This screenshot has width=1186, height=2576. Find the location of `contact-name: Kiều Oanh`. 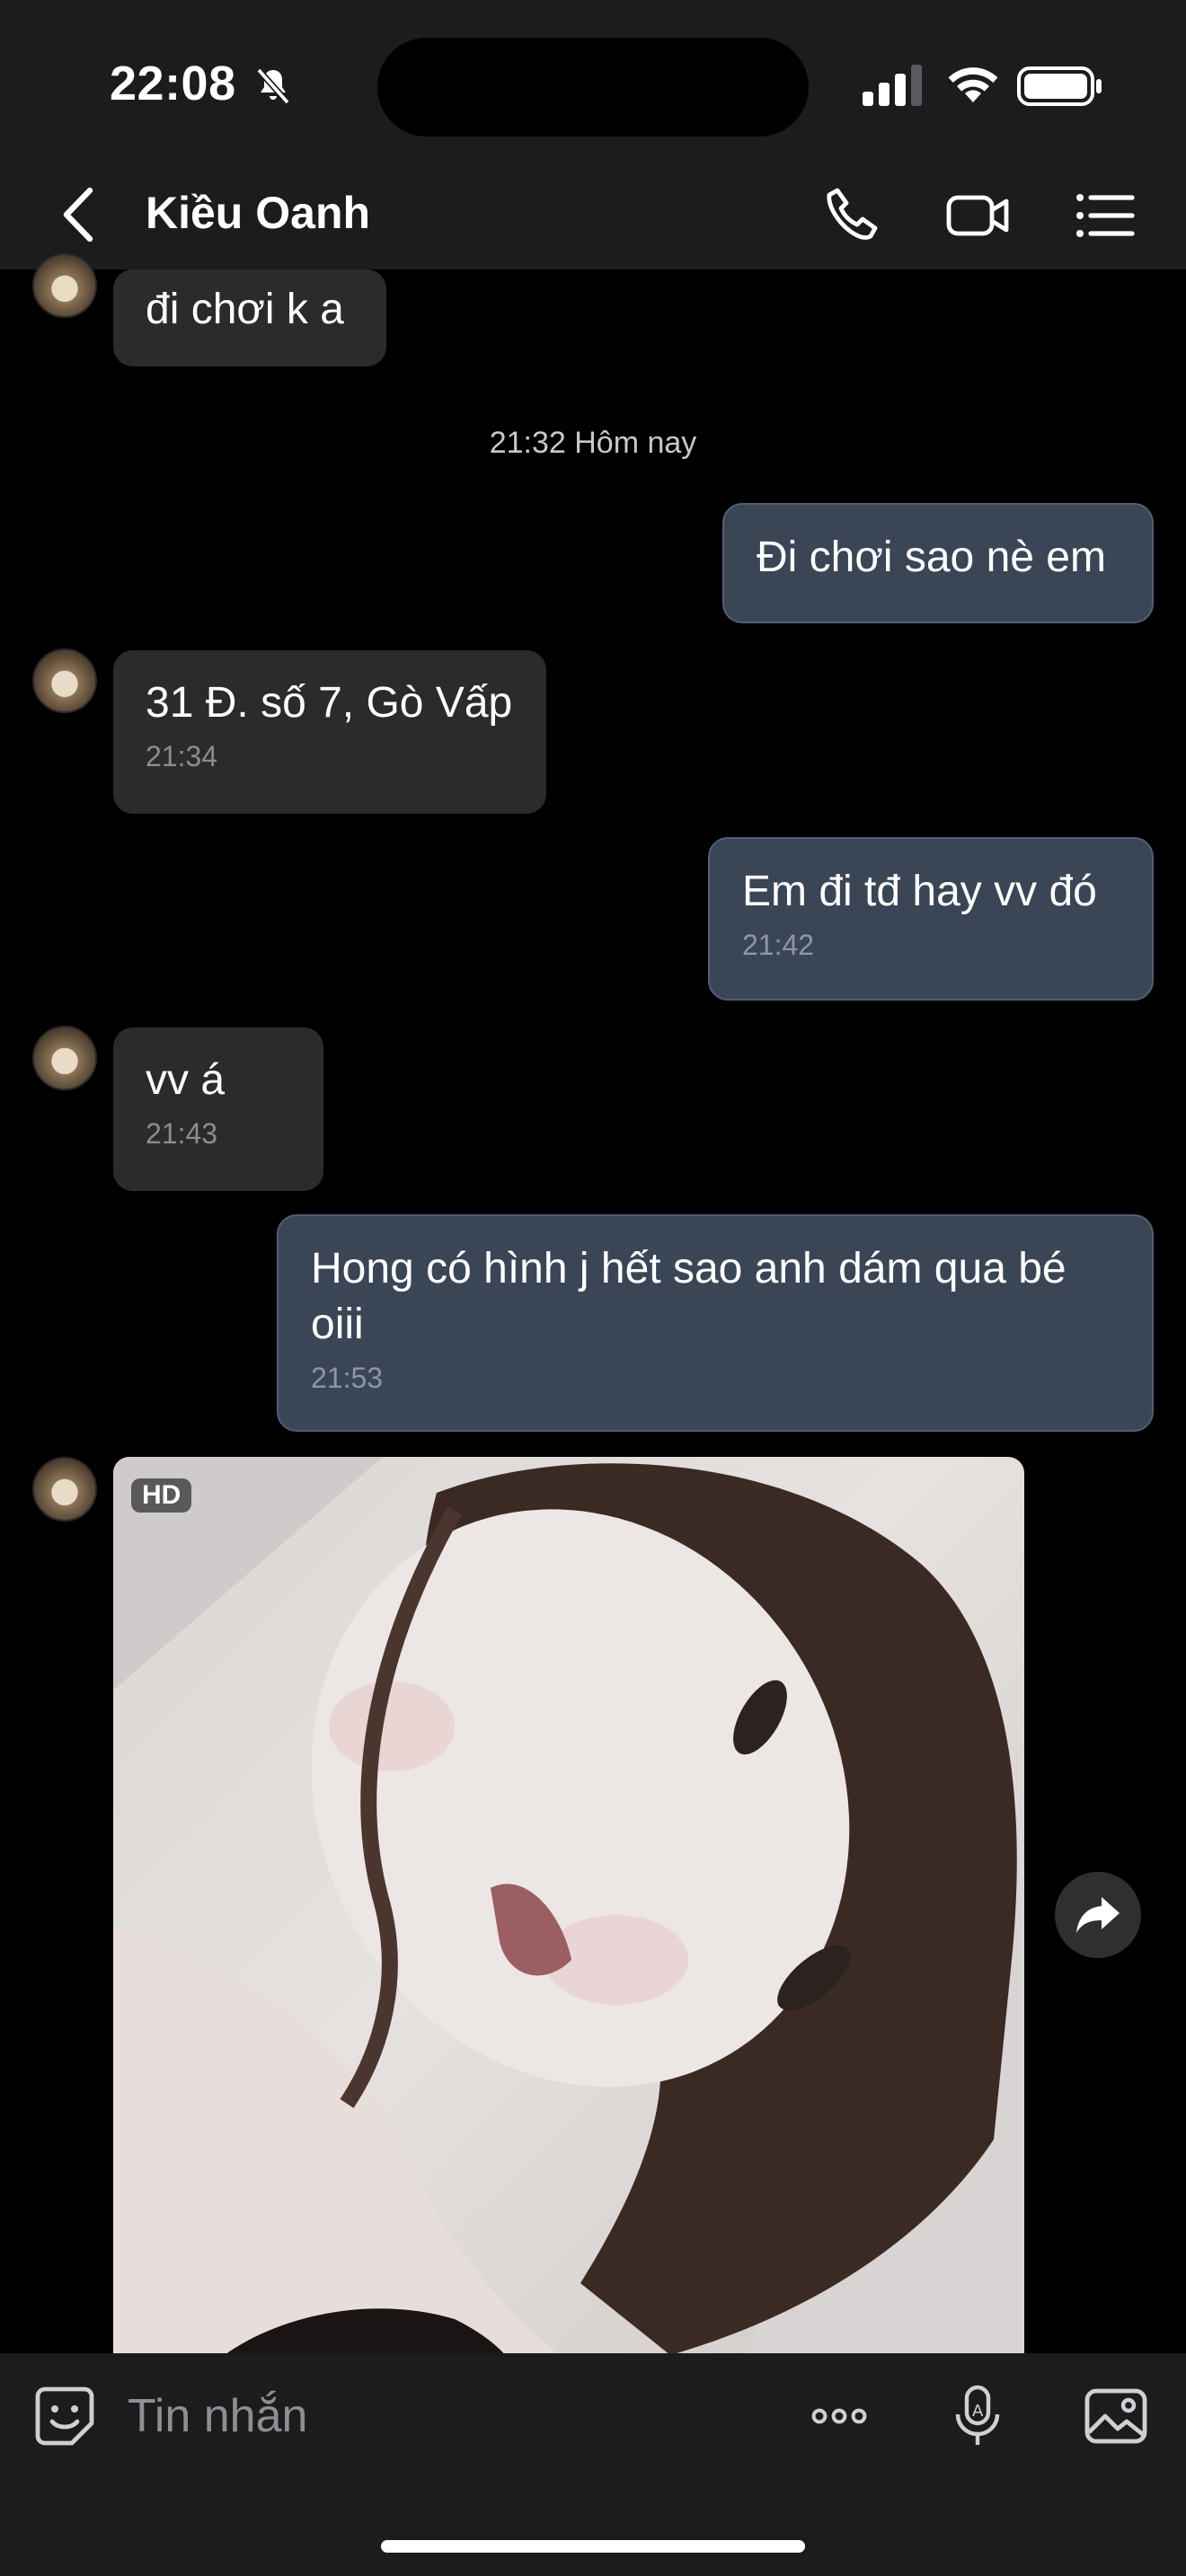

contact-name: Kiều Oanh is located at coordinates (258, 213).